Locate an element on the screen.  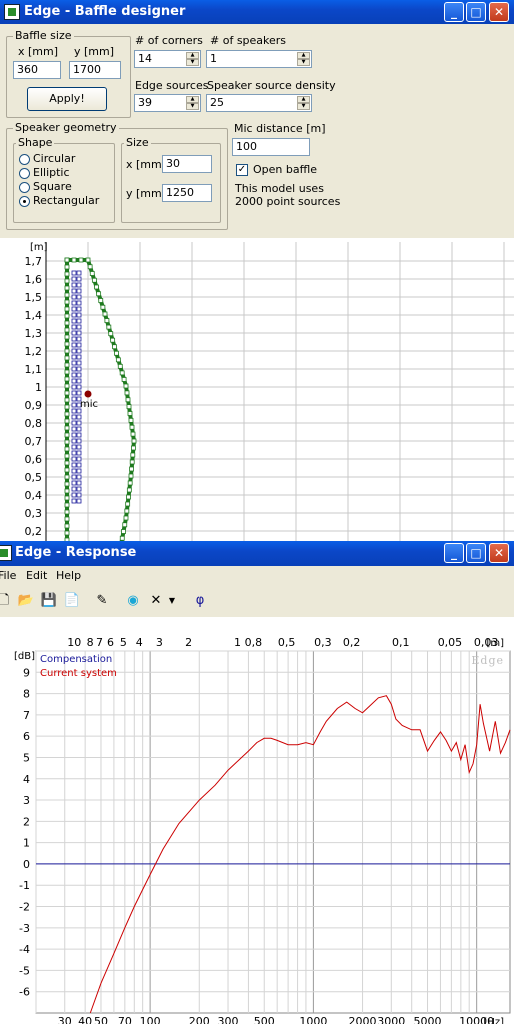
response-titlebar: Edge - Response _ □ ✕ is located at coordinates (257, 553).